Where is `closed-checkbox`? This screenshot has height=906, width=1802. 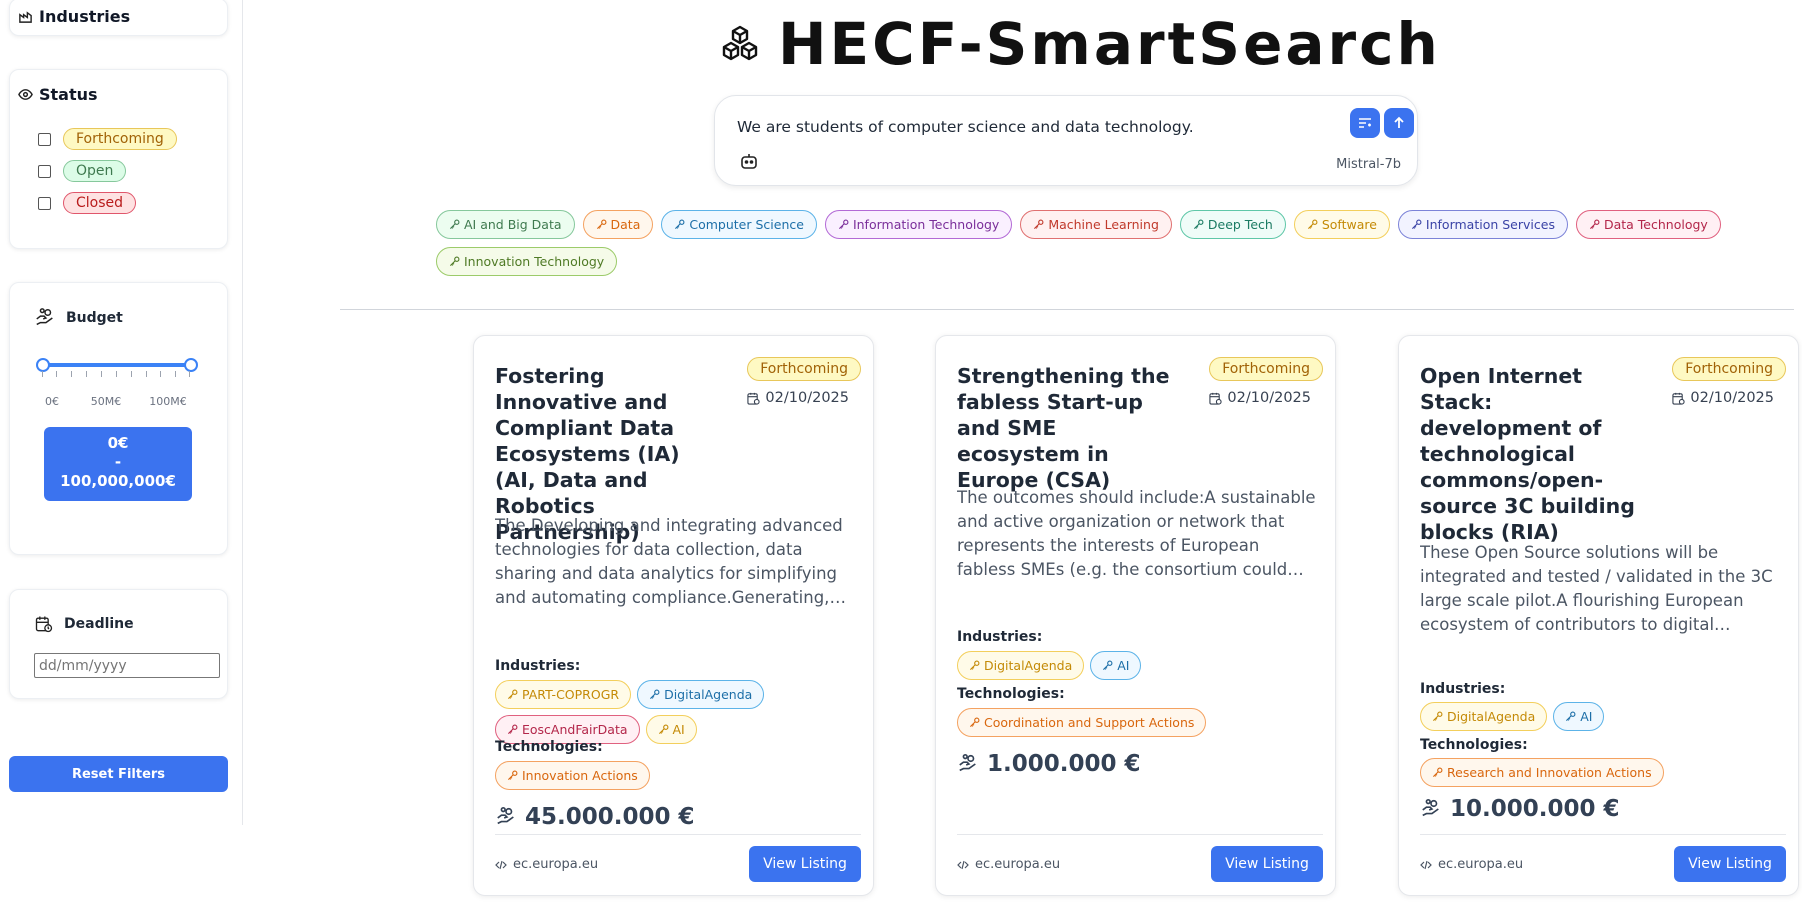
closed-checkbox is located at coordinates (44, 203).